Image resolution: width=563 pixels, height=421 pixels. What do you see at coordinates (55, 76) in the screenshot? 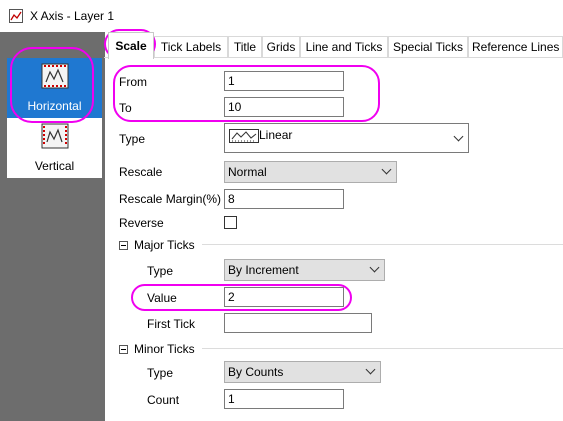
I see `horizontal-axis-icon` at bounding box center [55, 76].